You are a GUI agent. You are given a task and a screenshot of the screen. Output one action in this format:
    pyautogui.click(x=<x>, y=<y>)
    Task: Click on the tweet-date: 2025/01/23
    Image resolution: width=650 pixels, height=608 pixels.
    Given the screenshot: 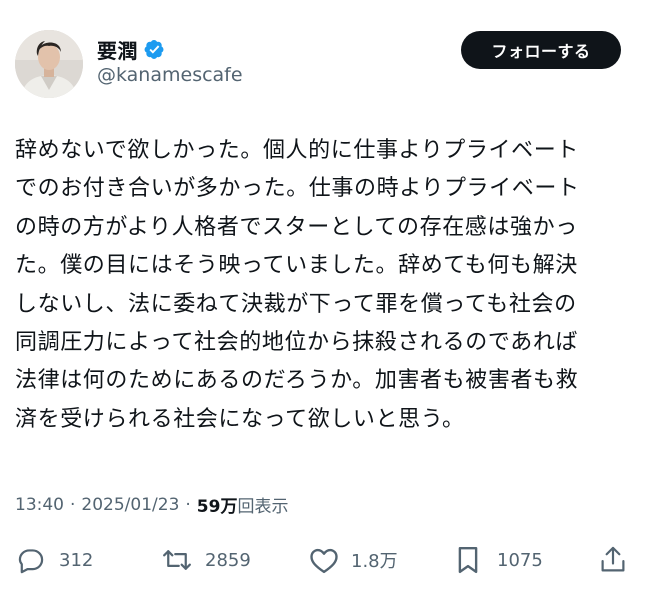 What is the action you would take?
    pyautogui.click(x=130, y=505)
    